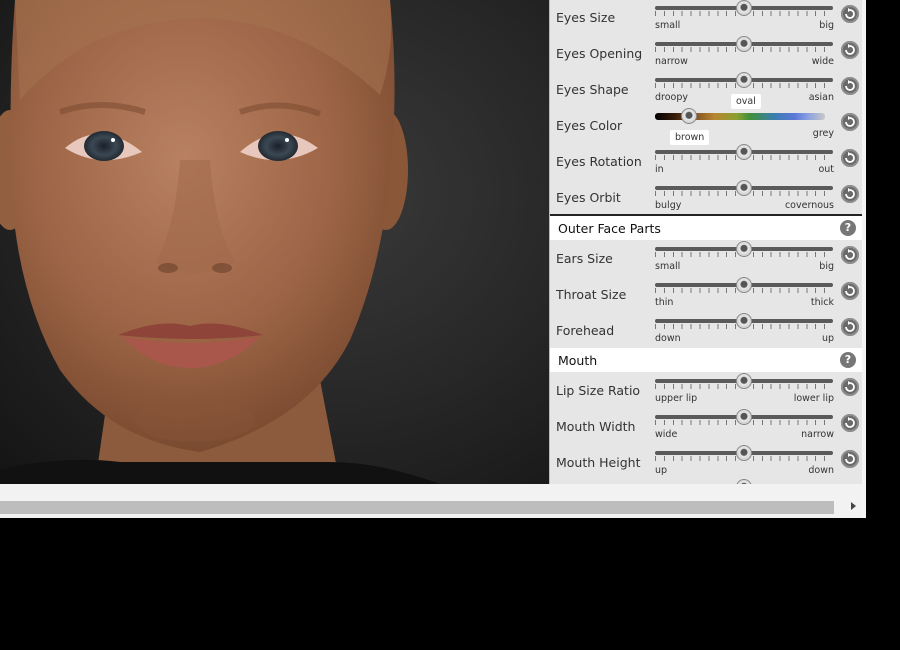  Describe the element at coordinates (826, 169) in the screenshot. I see `slider-max-label: out` at that location.